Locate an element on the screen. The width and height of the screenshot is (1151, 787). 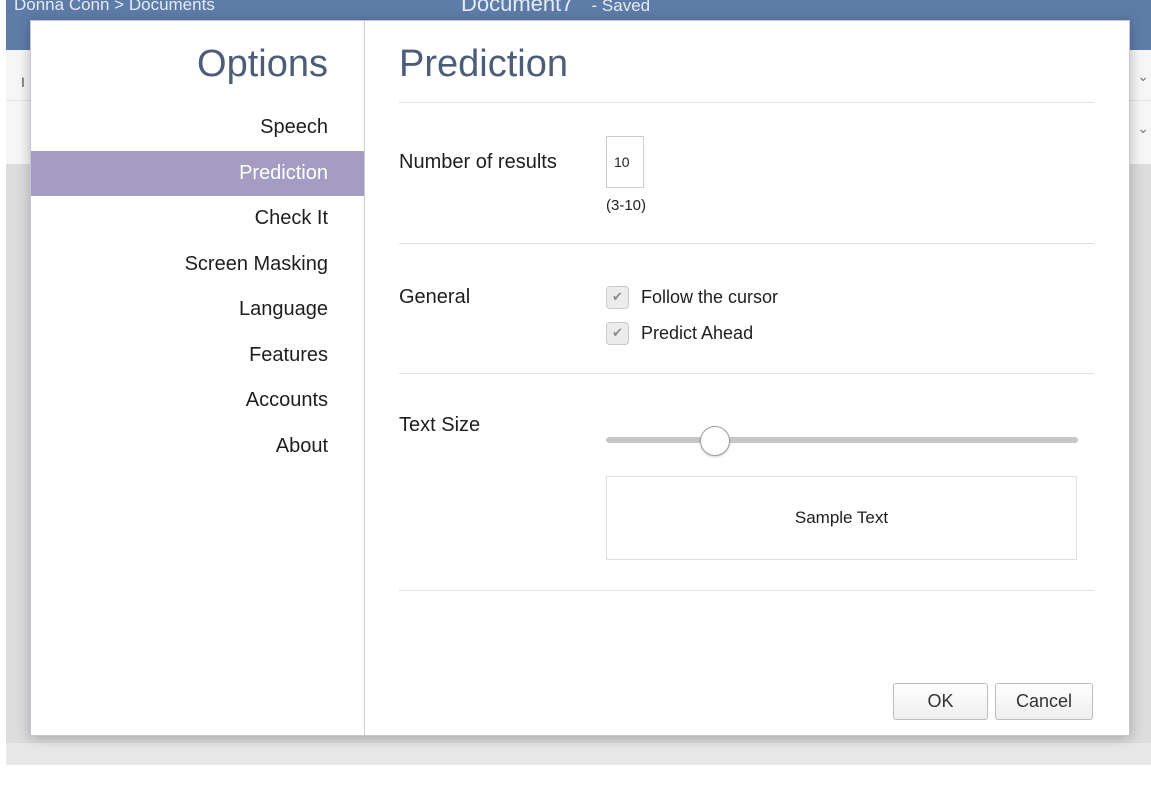
sidebar-title: Options is located at coordinates (262, 64).